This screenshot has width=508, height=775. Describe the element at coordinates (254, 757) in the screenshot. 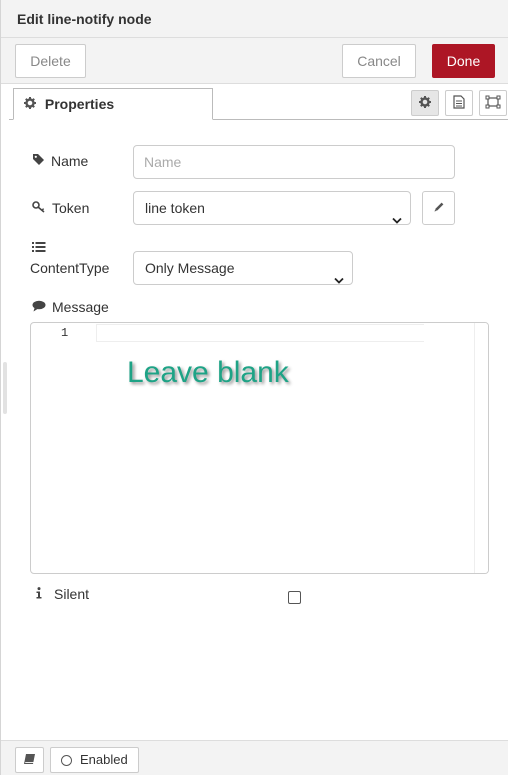

I see `tray-footer: Enabled` at that location.